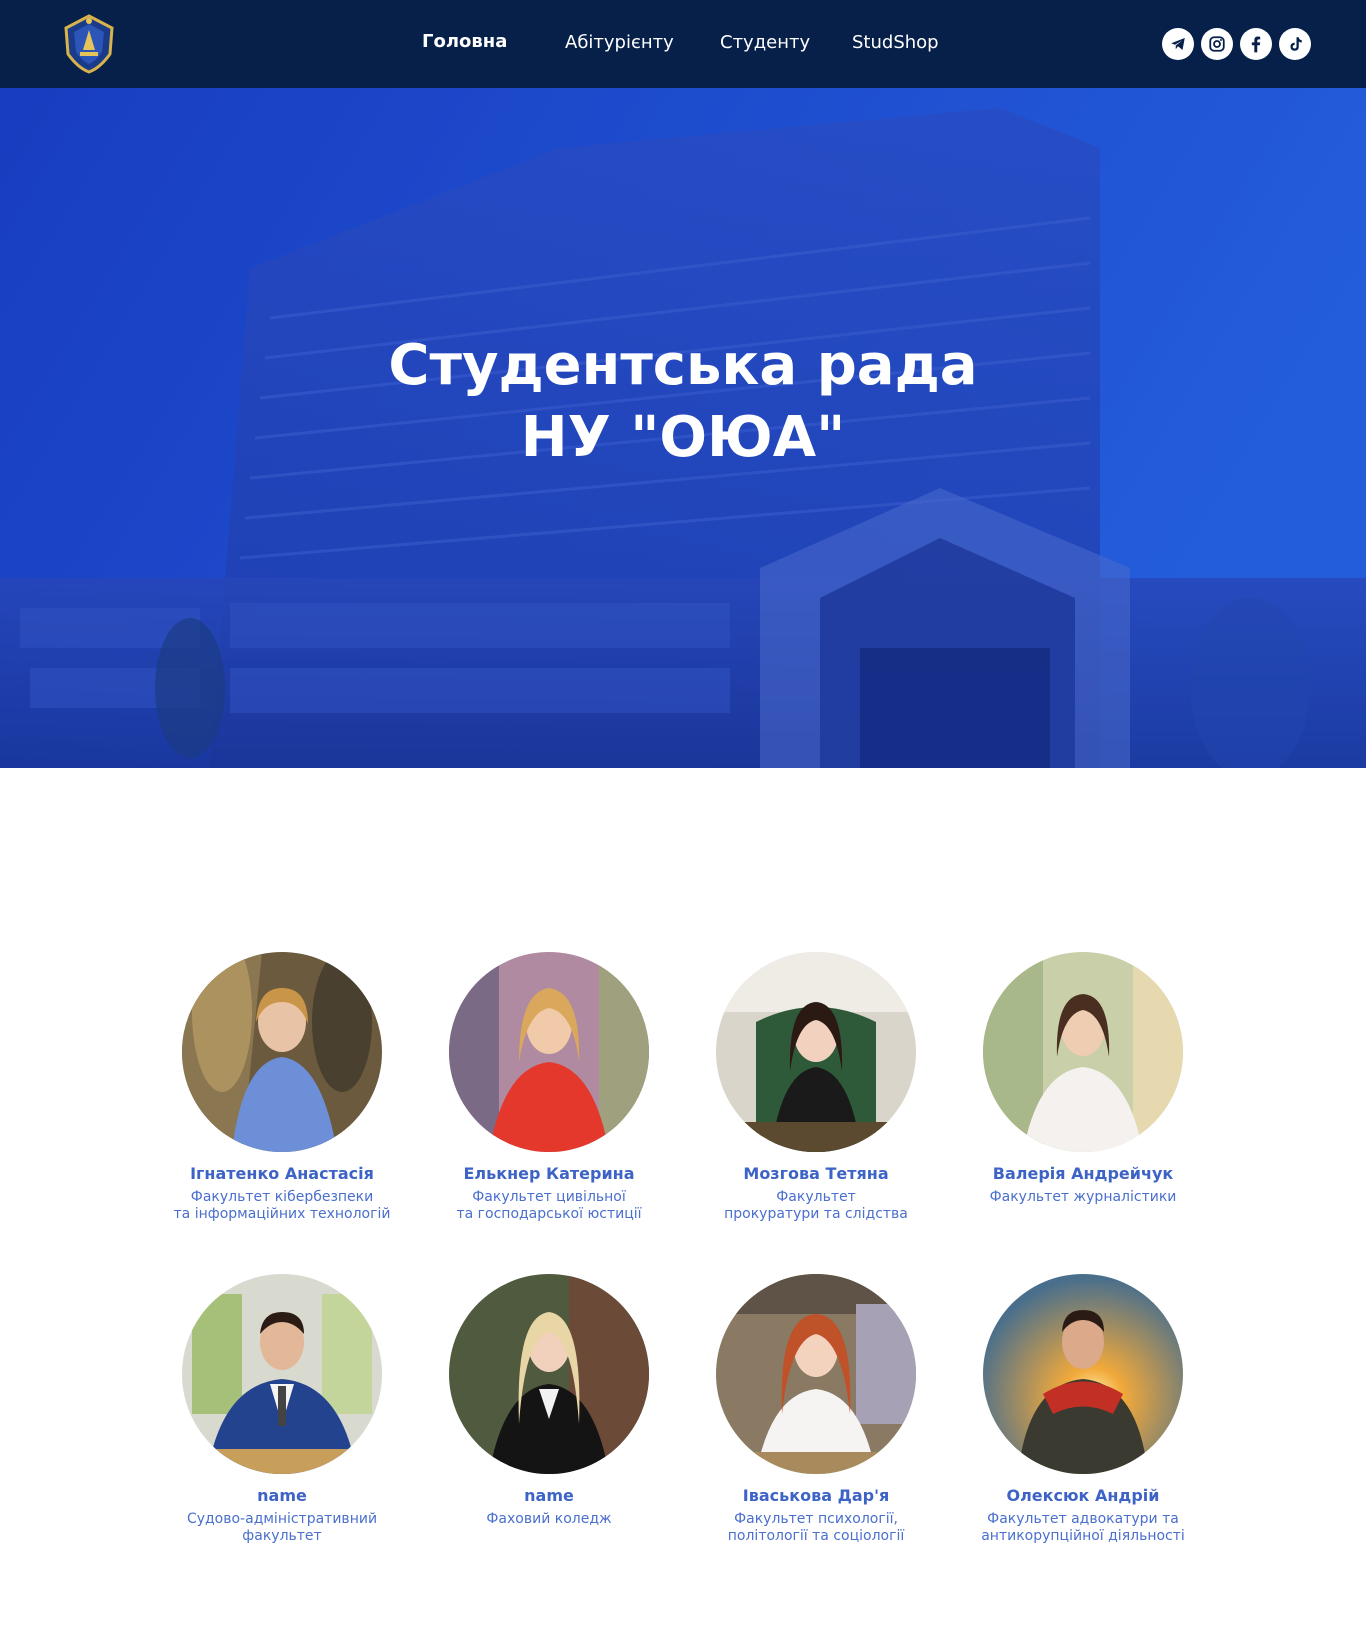 This screenshot has width=1366, height=1636. Describe the element at coordinates (282, 1527) in the screenshot. I see `member-faculty: Судово-адміністративний факультет` at that location.